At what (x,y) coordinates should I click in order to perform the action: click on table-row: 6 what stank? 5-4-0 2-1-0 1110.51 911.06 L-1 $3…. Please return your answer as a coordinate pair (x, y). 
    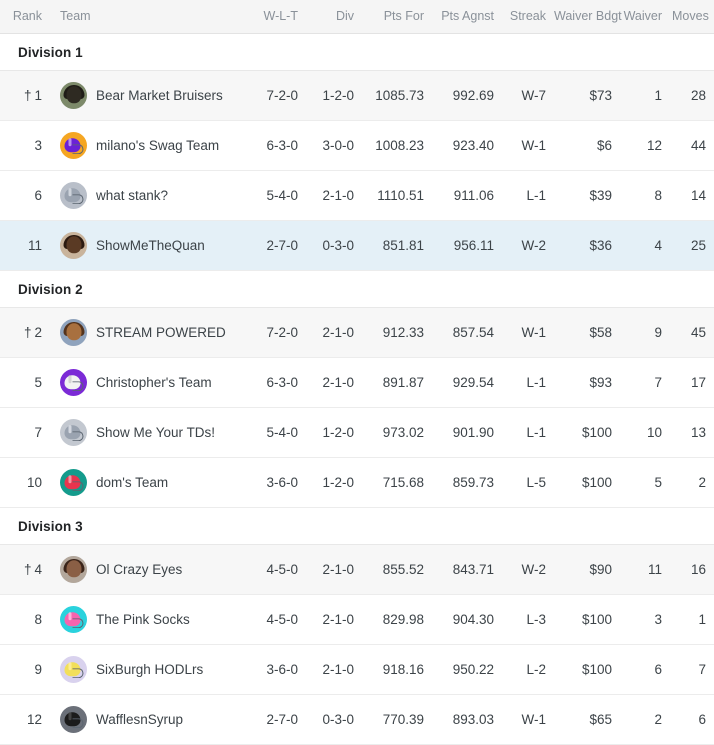
    Looking at the image, I should click on (357, 195).